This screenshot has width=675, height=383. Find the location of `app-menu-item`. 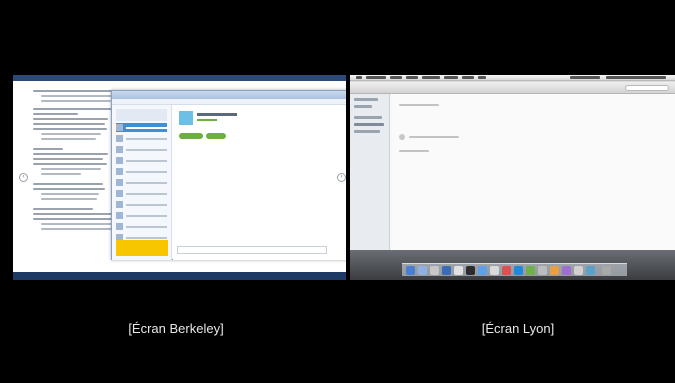

app-menu-item is located at coordinates (376, 77).